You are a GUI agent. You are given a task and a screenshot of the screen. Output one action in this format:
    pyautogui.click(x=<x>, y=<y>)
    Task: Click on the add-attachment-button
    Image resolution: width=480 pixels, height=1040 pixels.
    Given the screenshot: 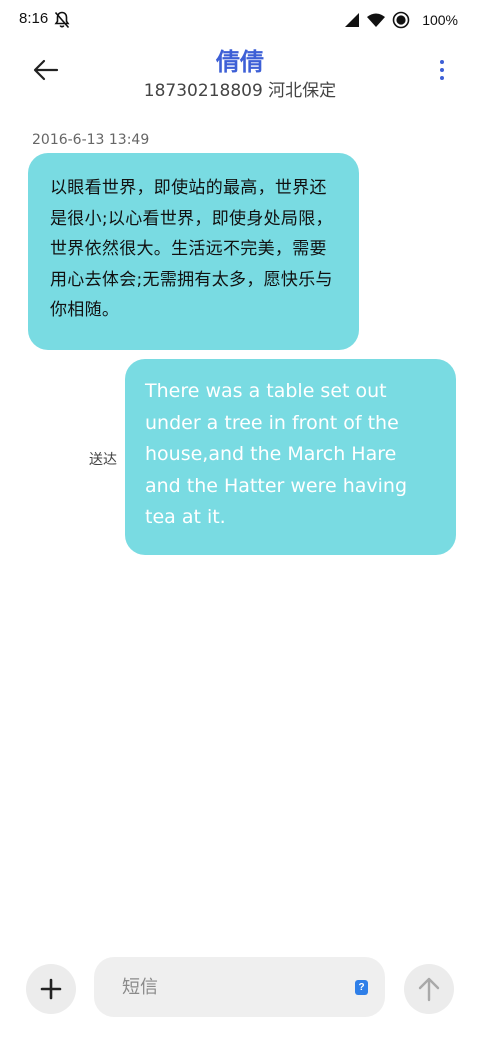 What is the action you would take?
    pyautogui.click(x=51, y=989)
    